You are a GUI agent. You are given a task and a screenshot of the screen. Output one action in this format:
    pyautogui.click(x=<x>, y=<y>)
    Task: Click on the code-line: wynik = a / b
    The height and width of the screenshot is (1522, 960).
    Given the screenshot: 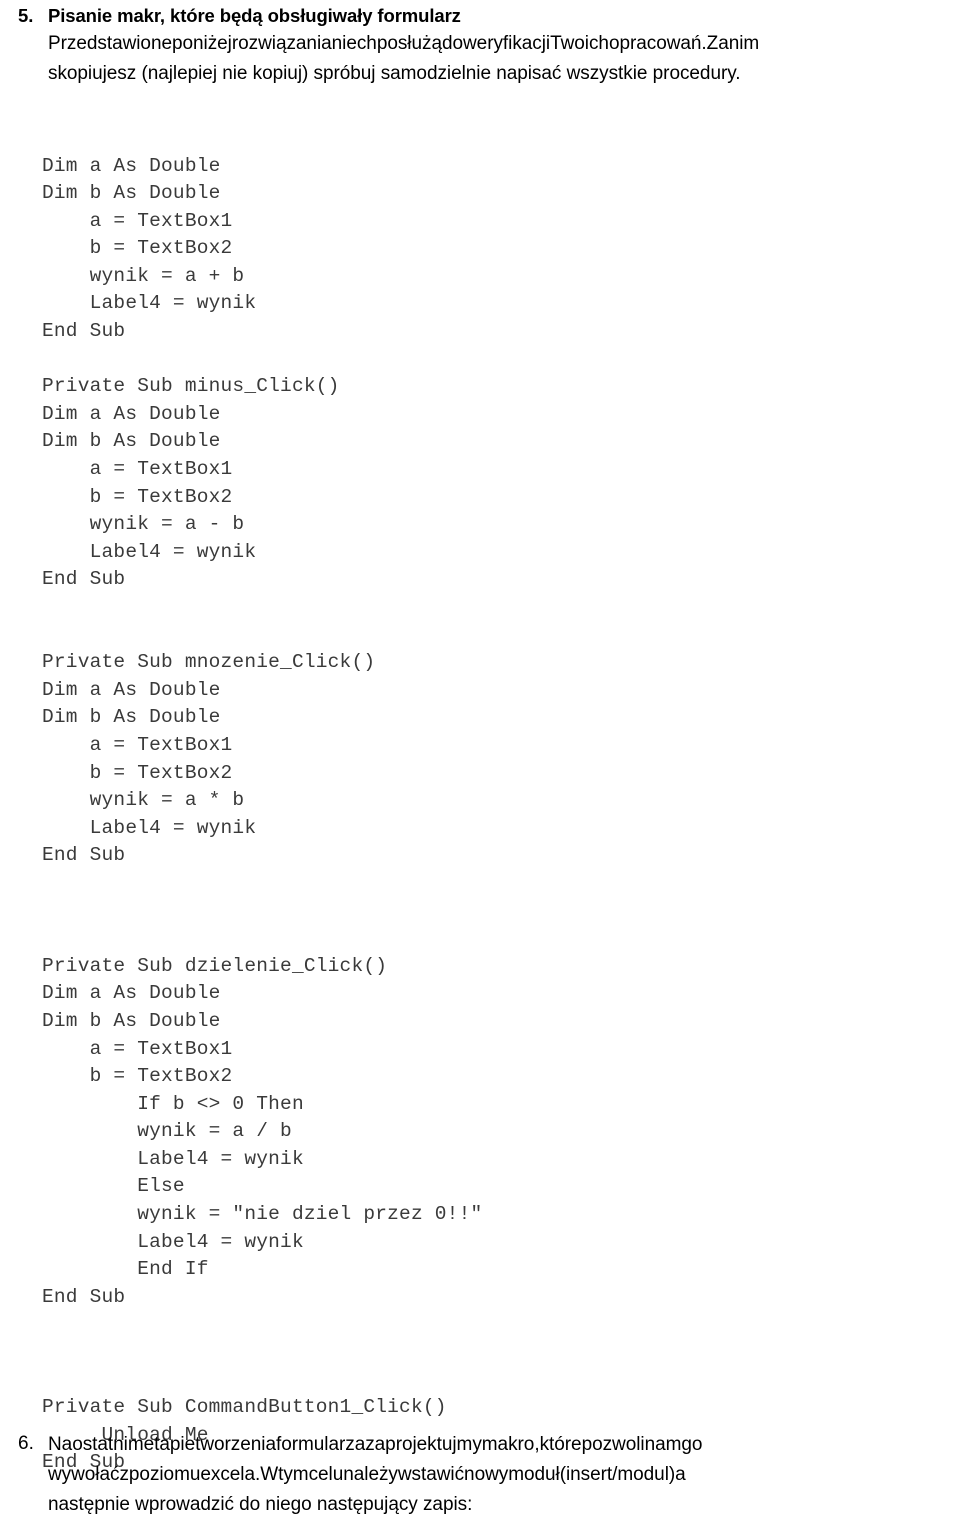 What is the action you would take?
    pyautogui.click(x=214, y=1131)
    